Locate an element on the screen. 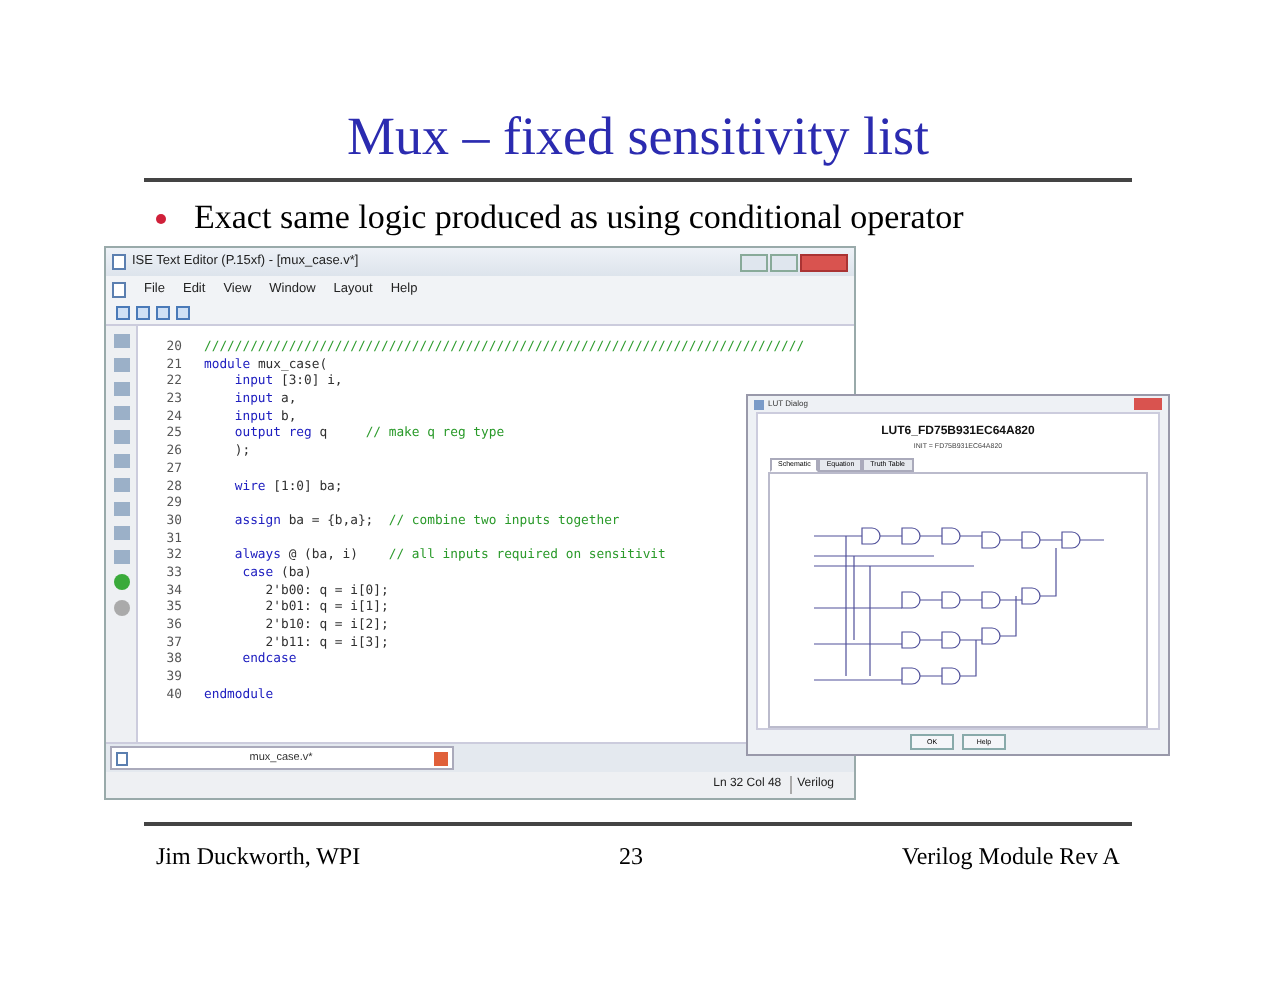  bullet-text: Exact same logic produced as using conditional operator is located at coordinates (579, 218).